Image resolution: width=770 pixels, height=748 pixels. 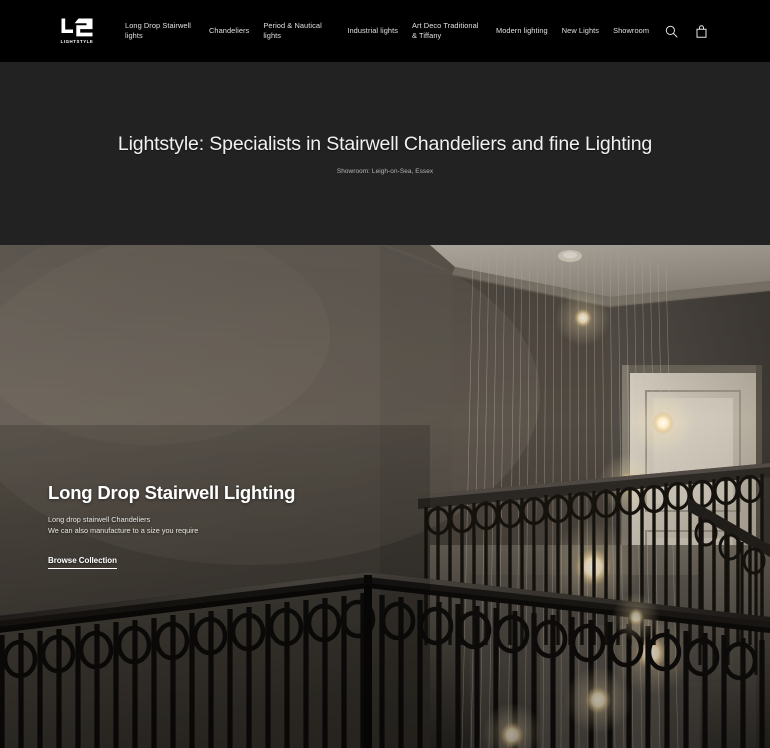 What do you see at coordinates (77, 42) in the screenshot?
I see `logo-wordmark: LIGHTSTYLE` at bounding box center [77, 42].